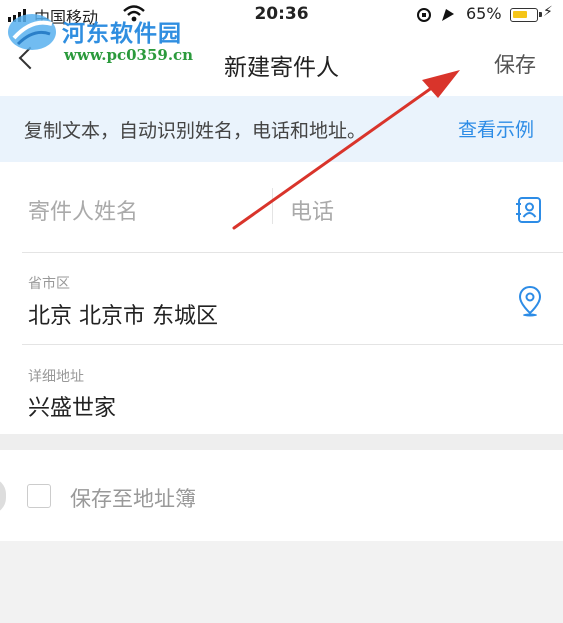  What do you see at coordinates (515, 64) in the screenshot?
I see `save-button: 保存` at bounding box center [515, 64].